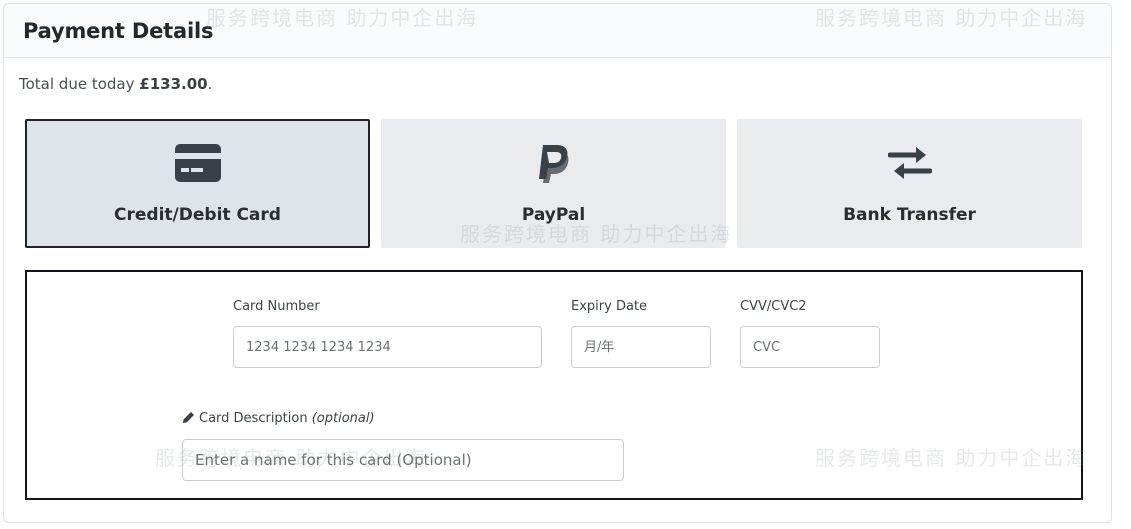 The width and height of the screenshot is (1131, 529). What do you see at coordinates (210, 84) in the screenshot?
I see `total-due-suffix: .` at bounding box center [210, 84].